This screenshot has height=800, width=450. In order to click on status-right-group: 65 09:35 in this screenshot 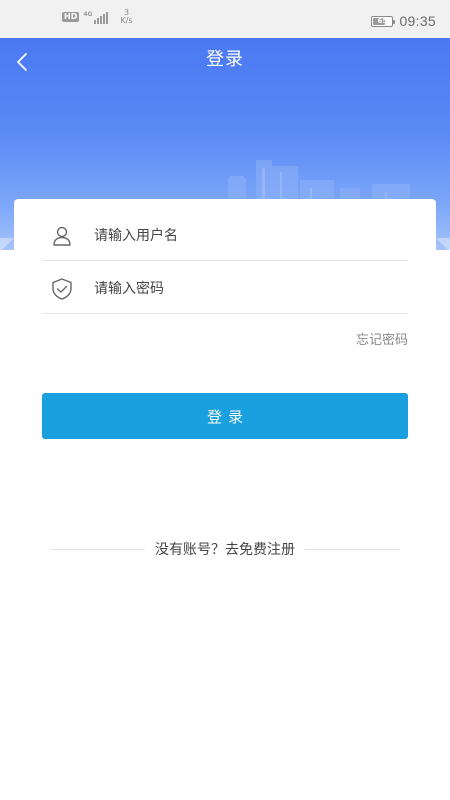, I will do `click(403, 21)`.